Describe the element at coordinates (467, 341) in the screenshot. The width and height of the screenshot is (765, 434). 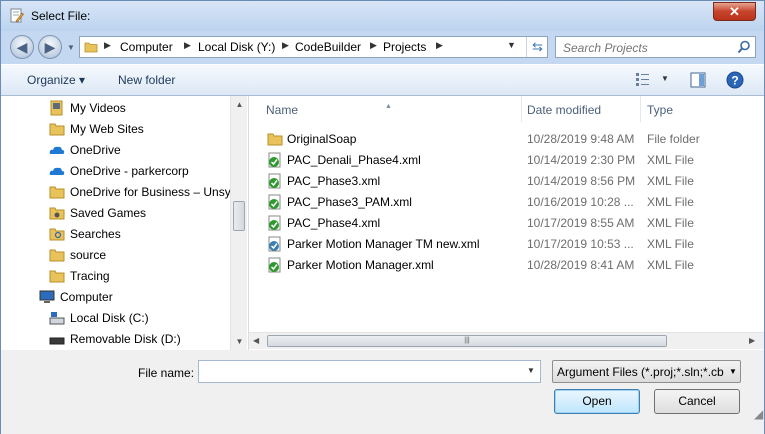
I see `scrollbar-thumb: |||` at that location.